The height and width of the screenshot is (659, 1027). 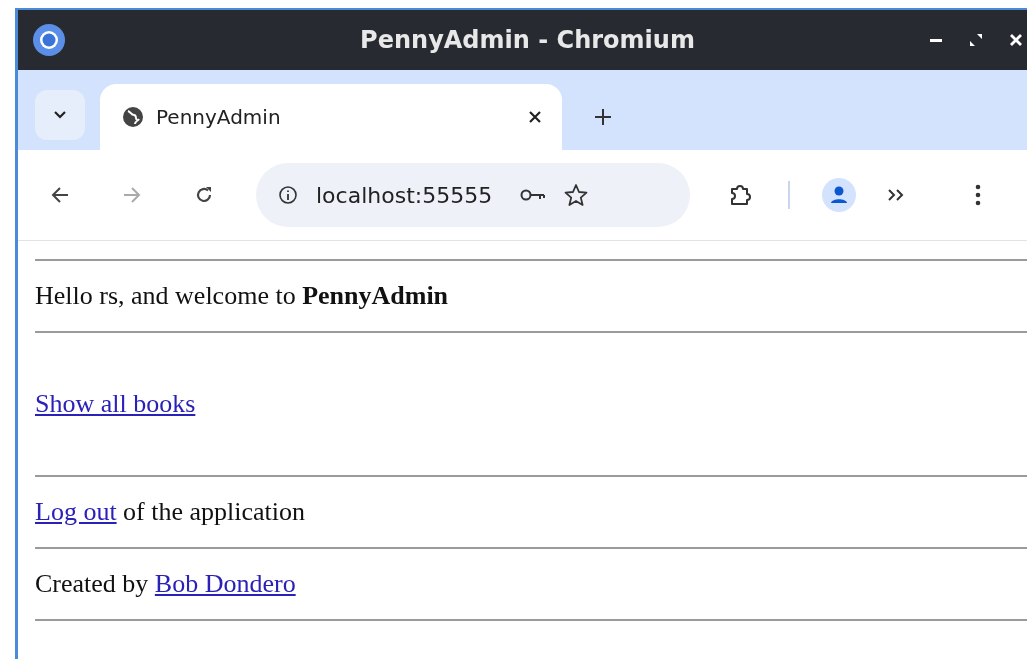 What do you see at coordinates (204, 195) in the screenshot?
I see `reload-icon` at bounding box center [204, 195].